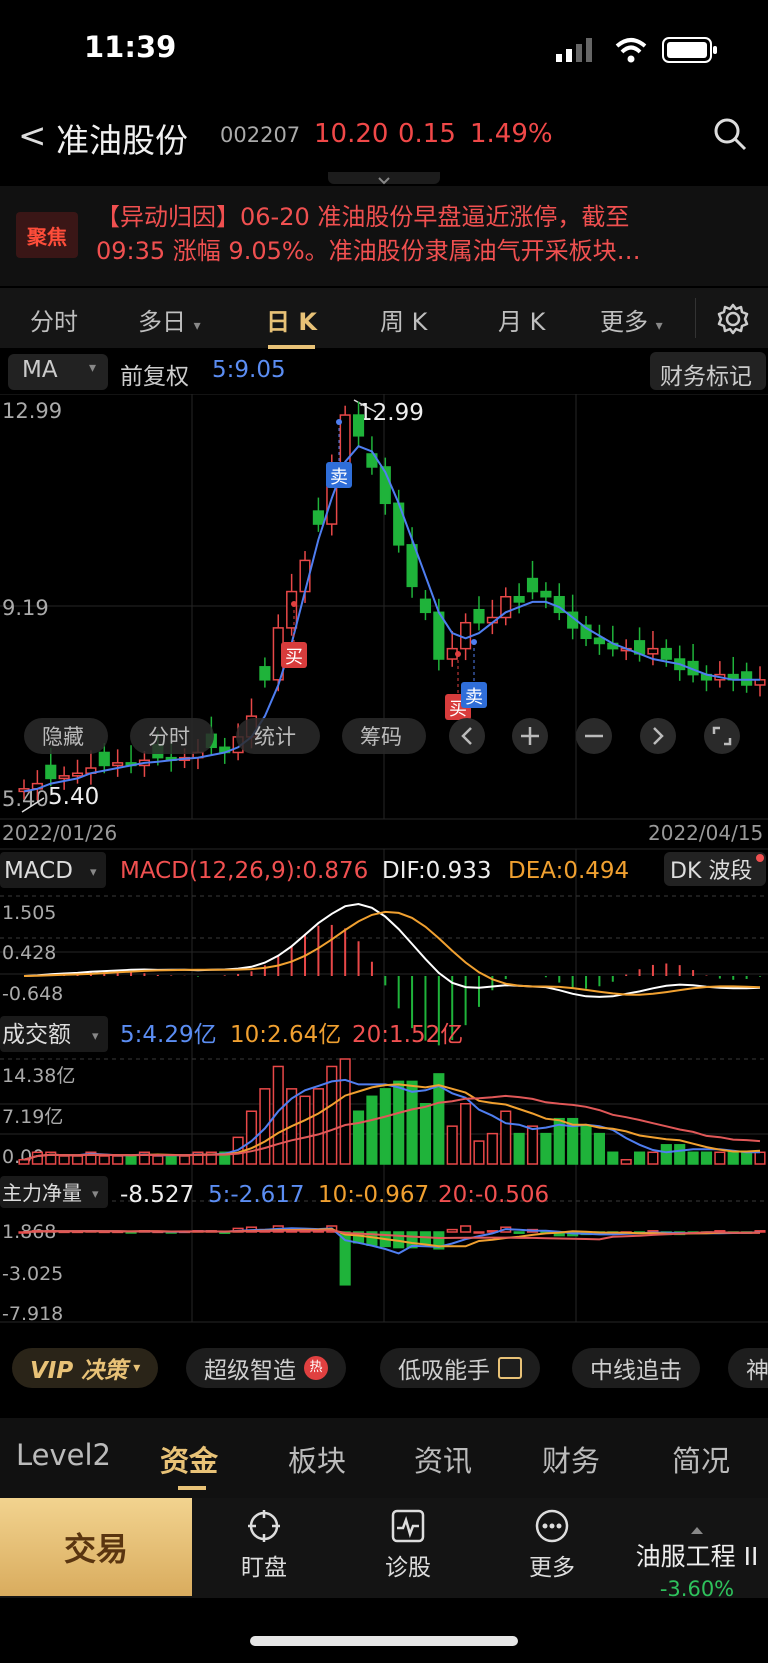 This screenshot has height=1663, width=768. What do you see at coordinates (392, 953) in the screenshot?
I see `dea-line` at bounding box center [392, 953].